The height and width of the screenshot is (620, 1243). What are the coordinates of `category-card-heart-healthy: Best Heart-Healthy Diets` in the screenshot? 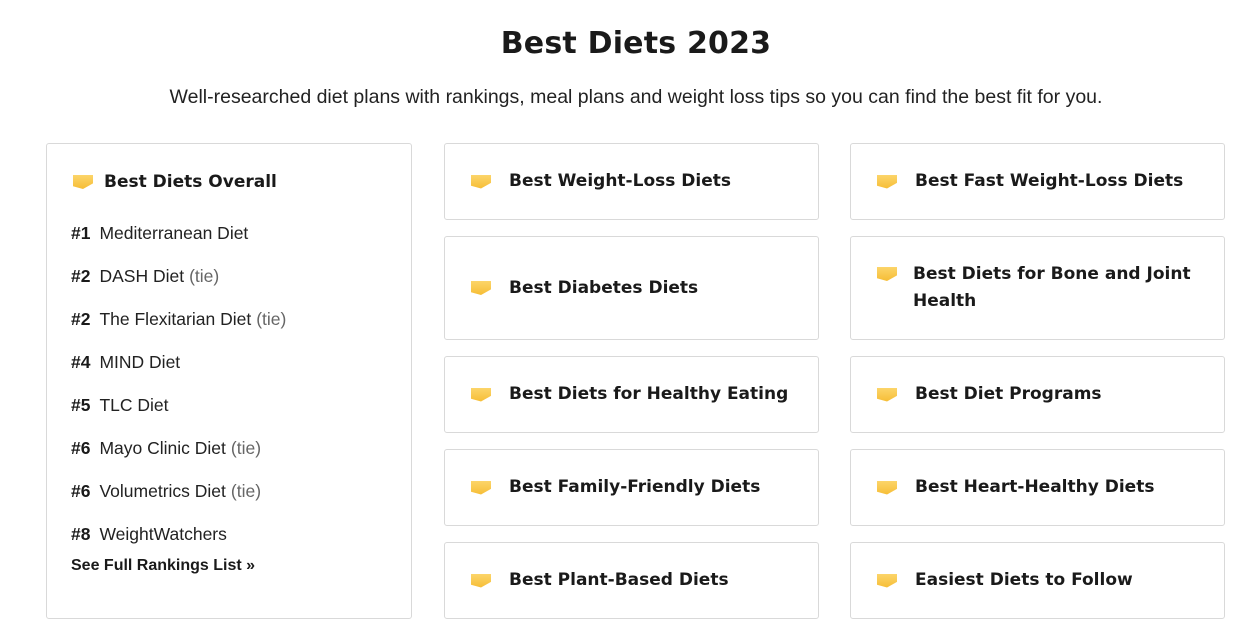 It's located at (1037, 487).